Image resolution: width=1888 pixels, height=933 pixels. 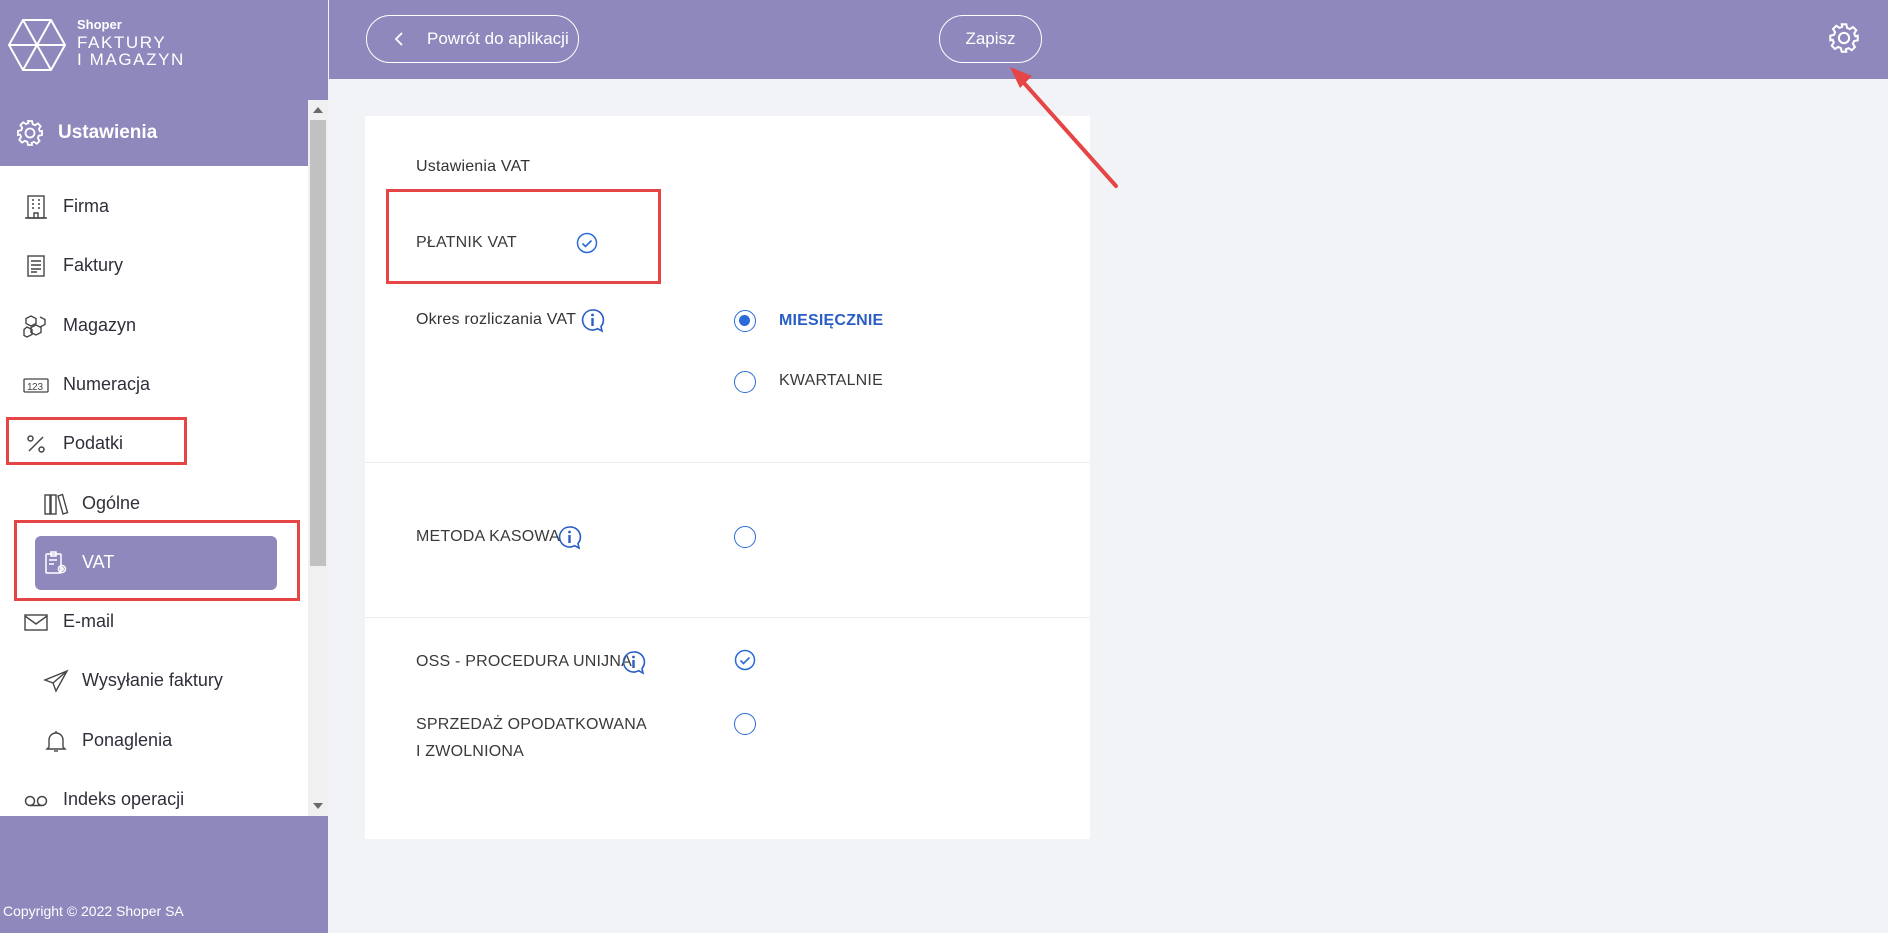 What do you see at coordinates (1064, 127) in the screenshot?
I see `annotation-arrow` at bounding box center [1064, 127].